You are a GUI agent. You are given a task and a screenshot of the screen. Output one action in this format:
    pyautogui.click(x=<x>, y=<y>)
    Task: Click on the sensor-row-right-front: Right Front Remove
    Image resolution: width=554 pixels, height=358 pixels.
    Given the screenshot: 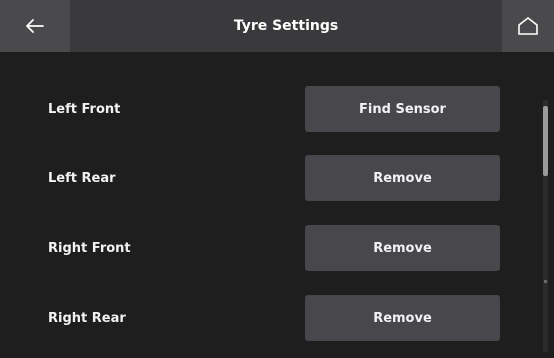 What is the action you would take?
    pyautogui.click(x=270, y=248)
    